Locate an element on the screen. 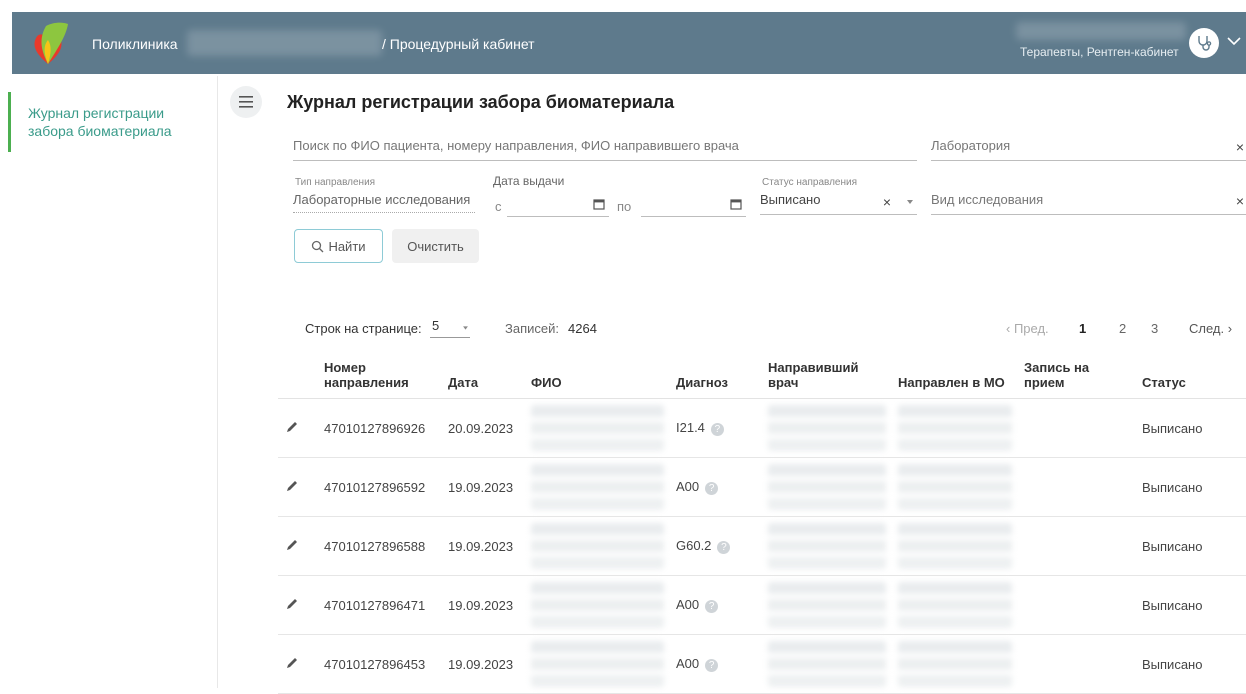 This screenshot has width=1246, height=694. menu-toggle-button is located at coordinates (246, 102).